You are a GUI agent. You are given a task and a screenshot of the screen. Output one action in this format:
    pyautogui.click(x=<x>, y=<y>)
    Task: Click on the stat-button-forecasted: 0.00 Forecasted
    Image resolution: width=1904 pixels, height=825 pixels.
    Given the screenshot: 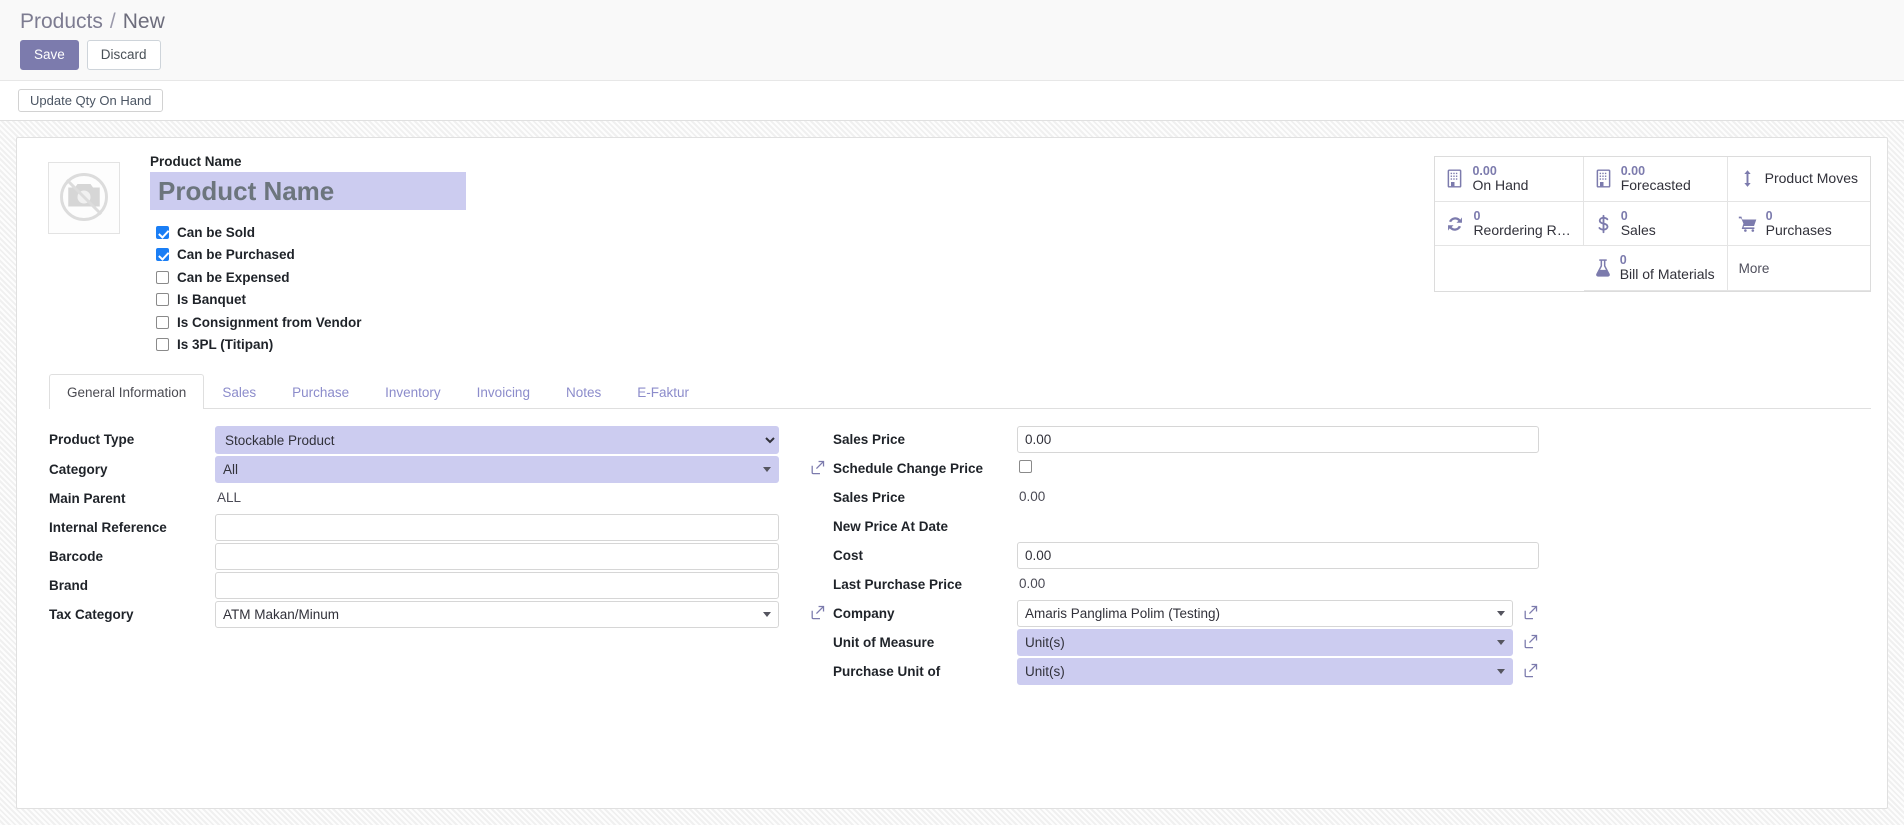 What is the action you would take?
    pyautogui.click(x=1655, y=179)
    